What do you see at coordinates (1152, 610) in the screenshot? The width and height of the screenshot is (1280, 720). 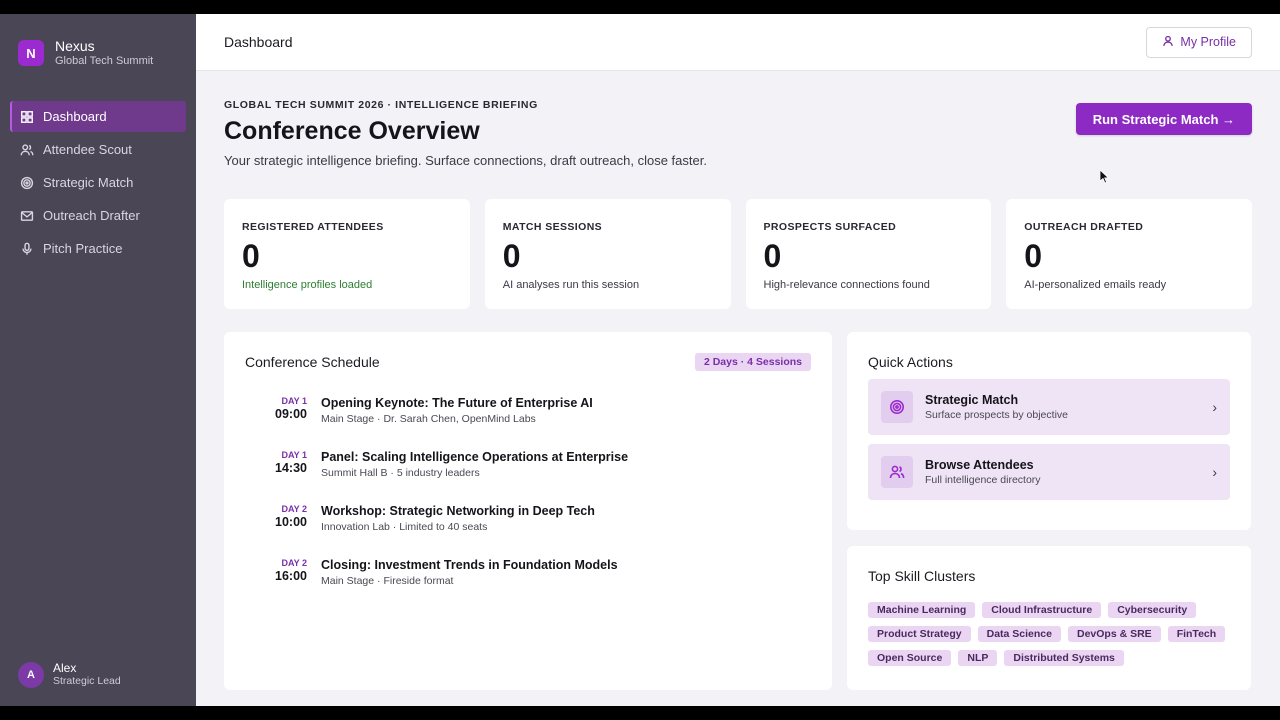 I see `skill-tag: Cybersecurity` at bounding box center [1152, 610].